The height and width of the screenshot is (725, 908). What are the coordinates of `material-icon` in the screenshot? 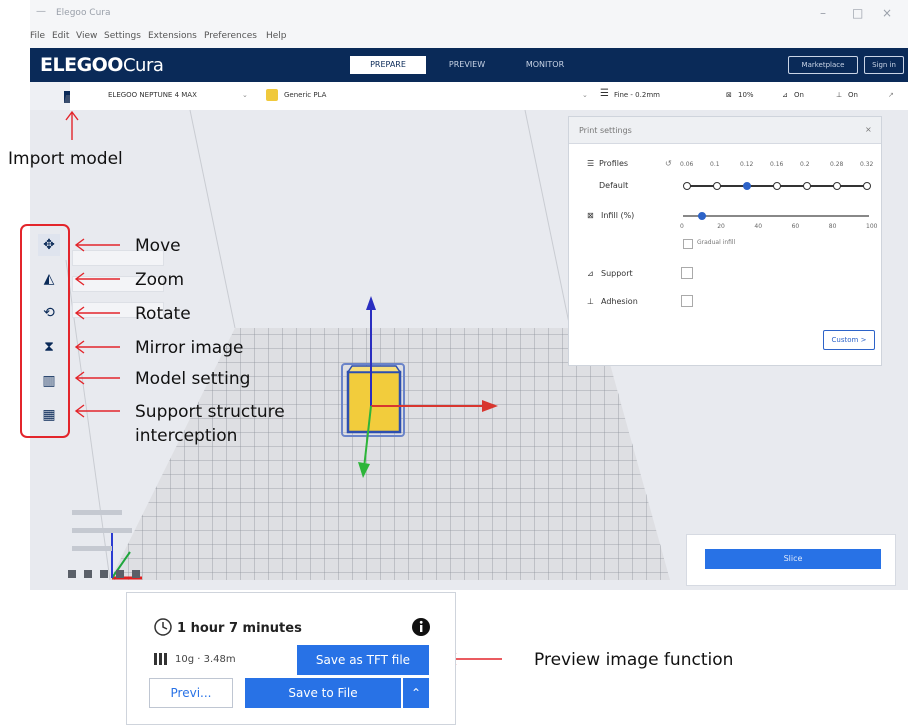 It's located at (160, 659).